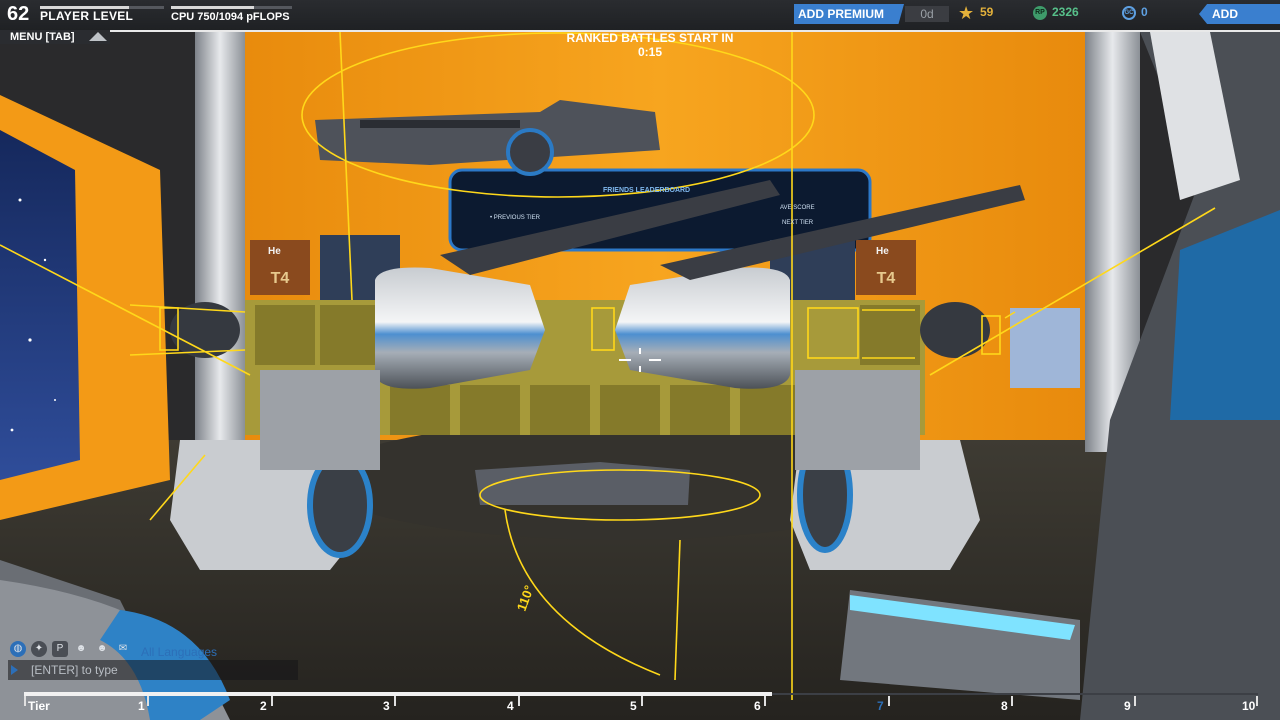  I want to click on player-level-label: PLAYER LEVEL, so click(87, 16).